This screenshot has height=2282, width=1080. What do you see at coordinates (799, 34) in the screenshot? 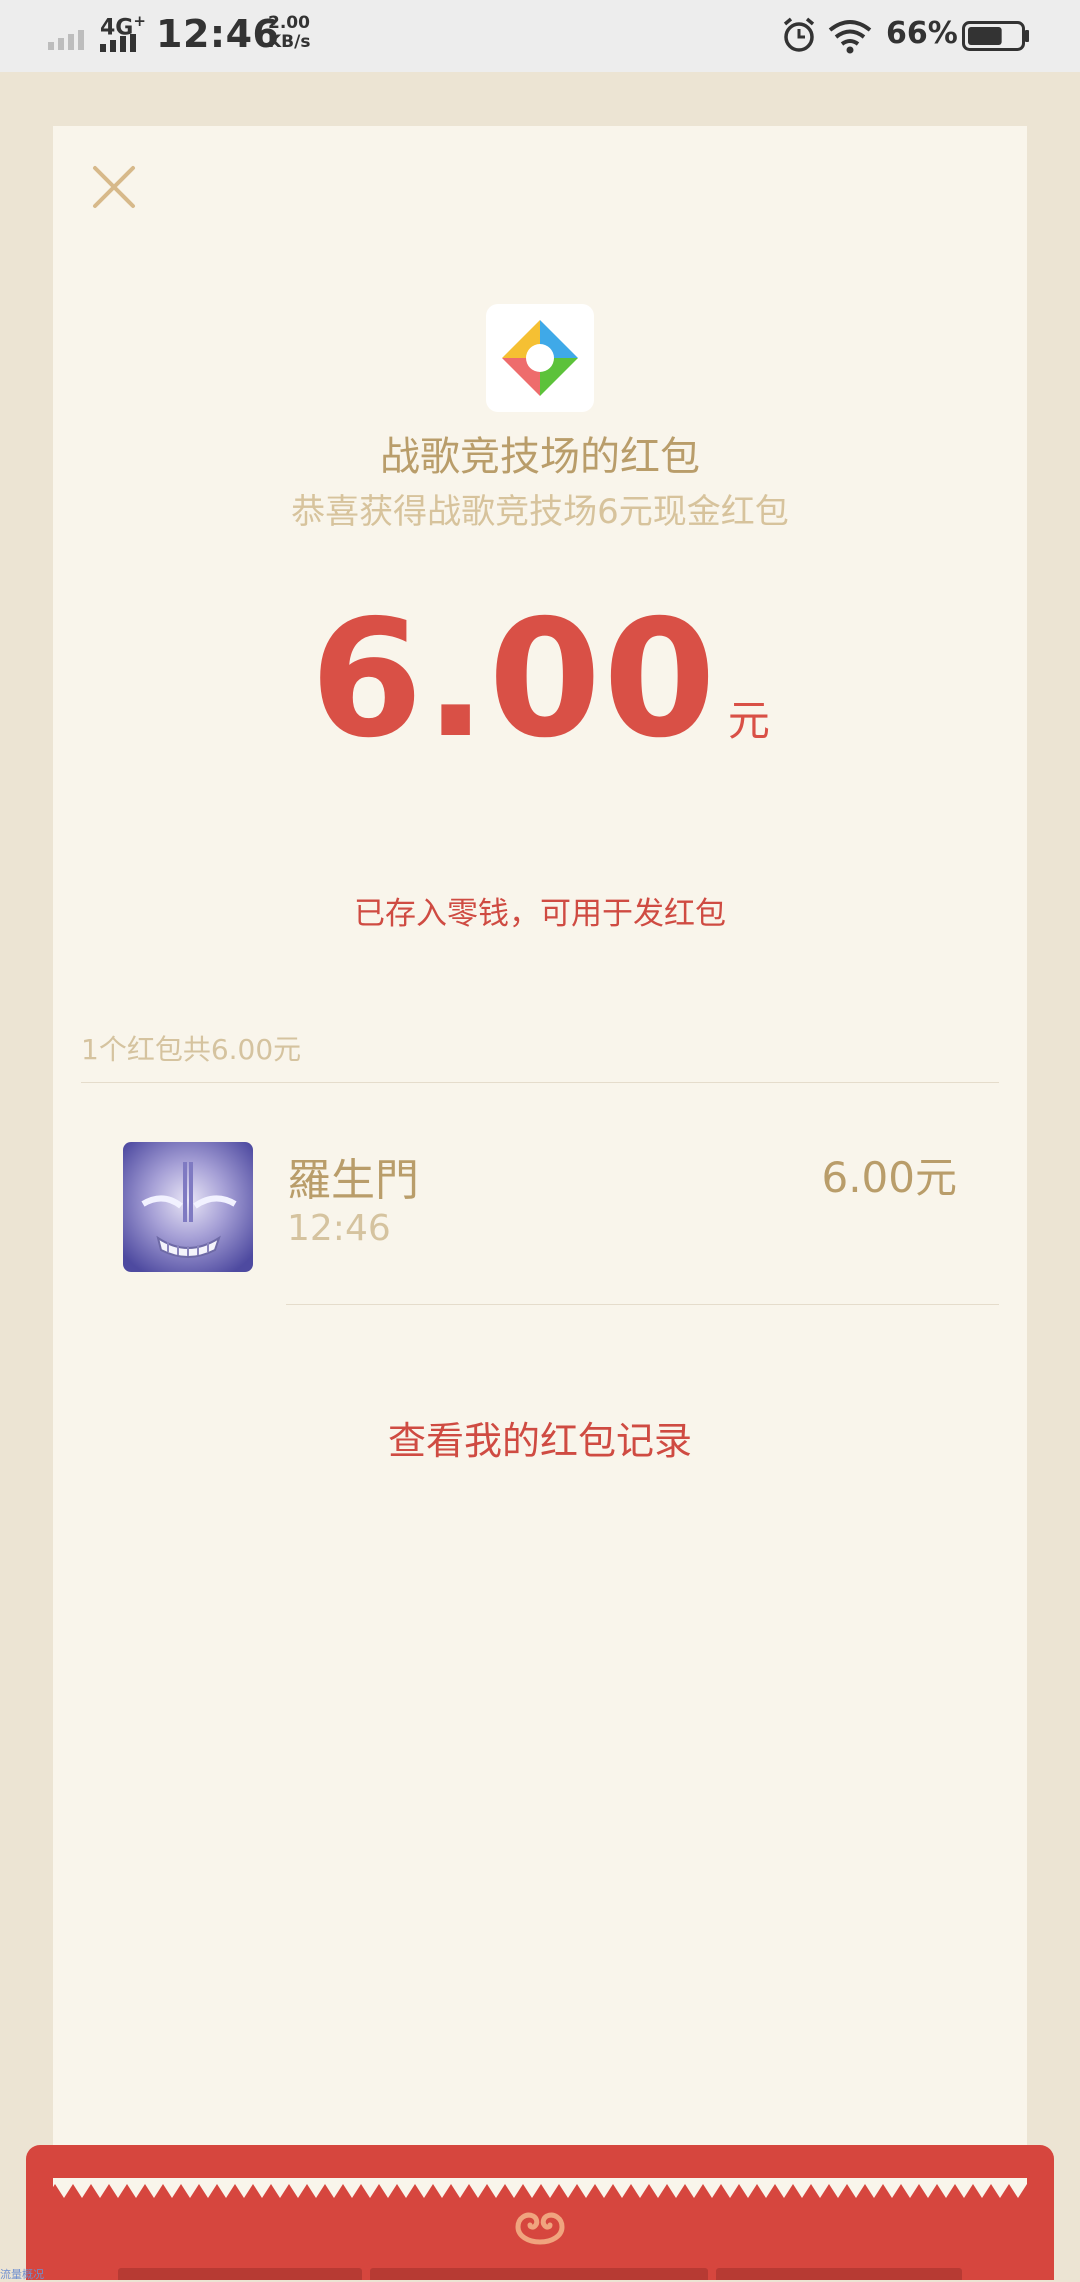
I see `alarm-icon` at bounding box center [799, 34].